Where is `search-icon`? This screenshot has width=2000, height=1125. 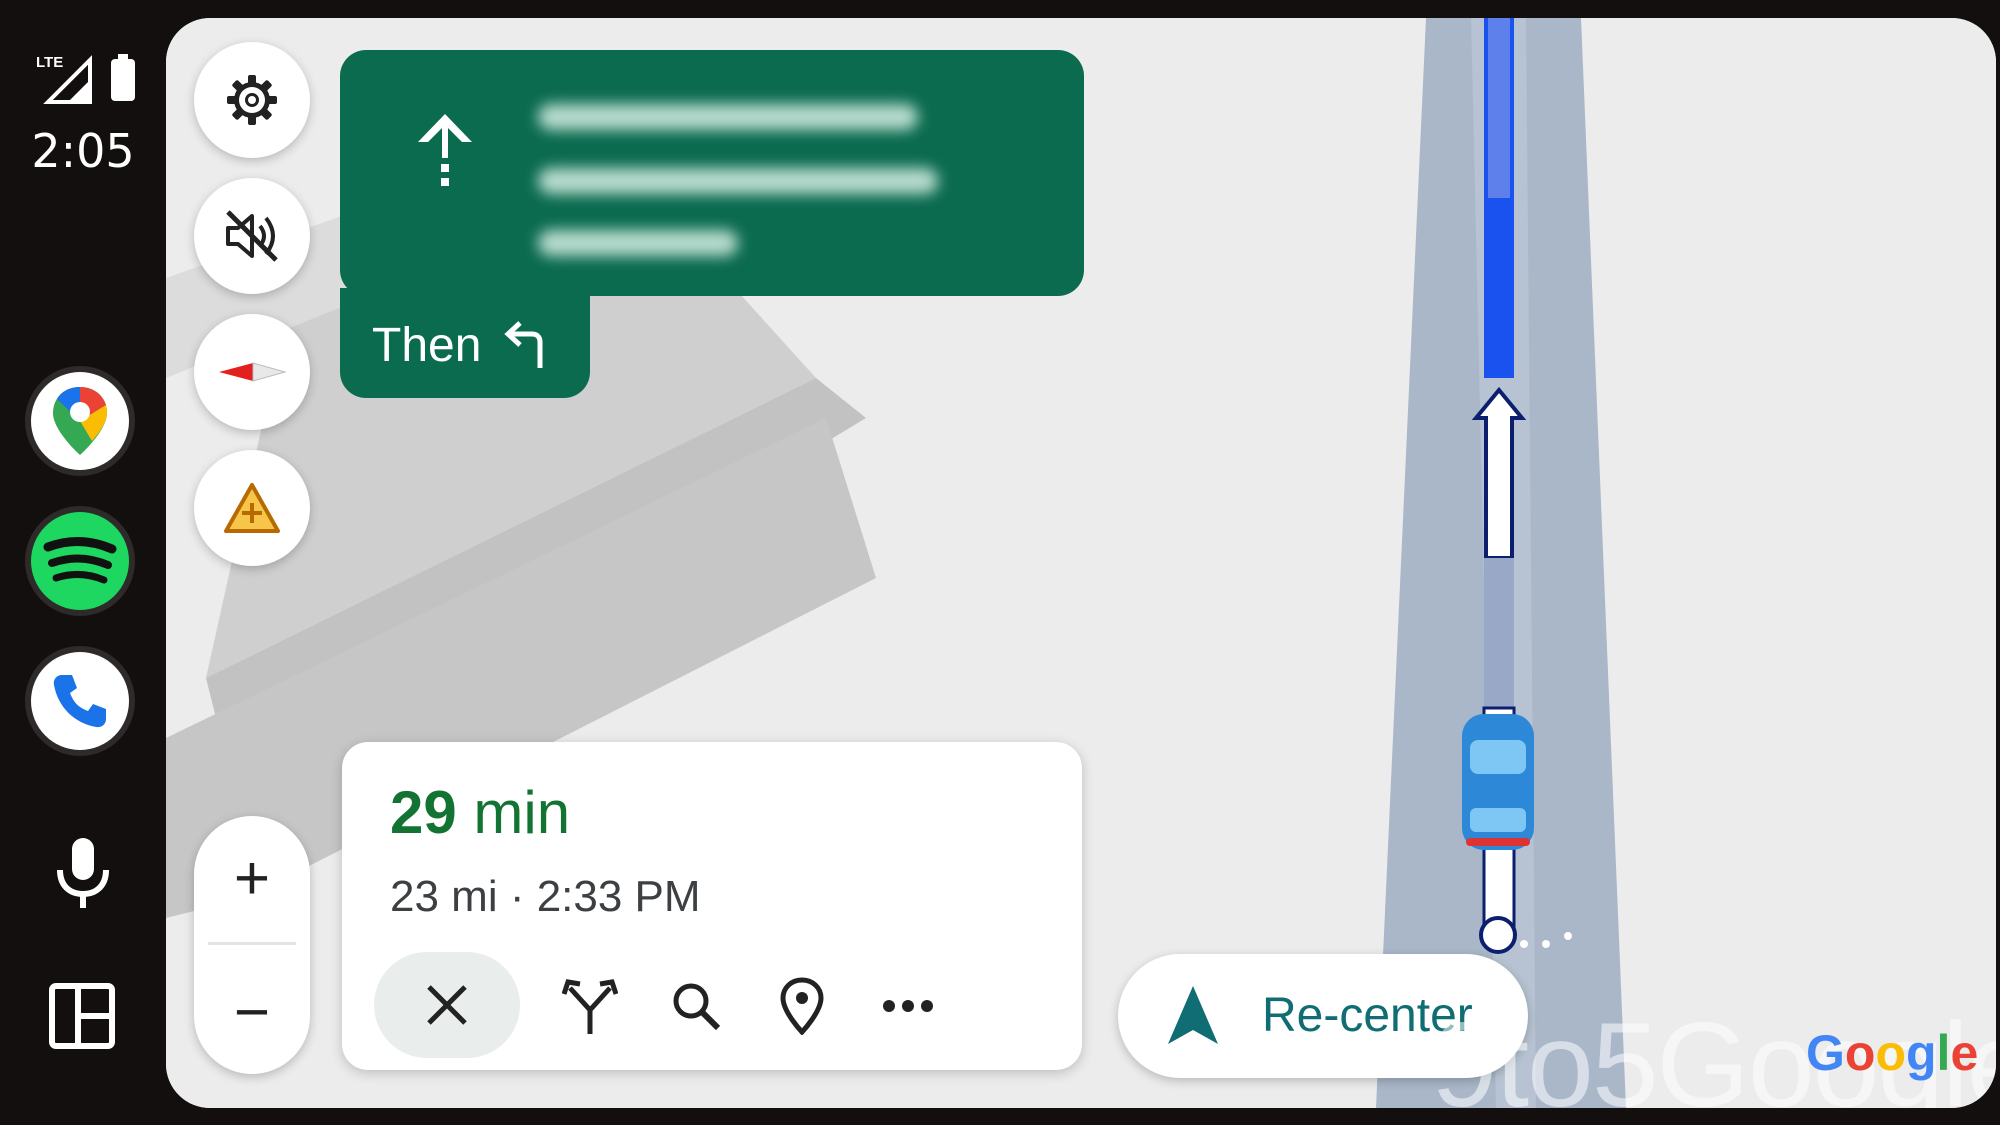
search-icon is located at coordinates (697, 1007).